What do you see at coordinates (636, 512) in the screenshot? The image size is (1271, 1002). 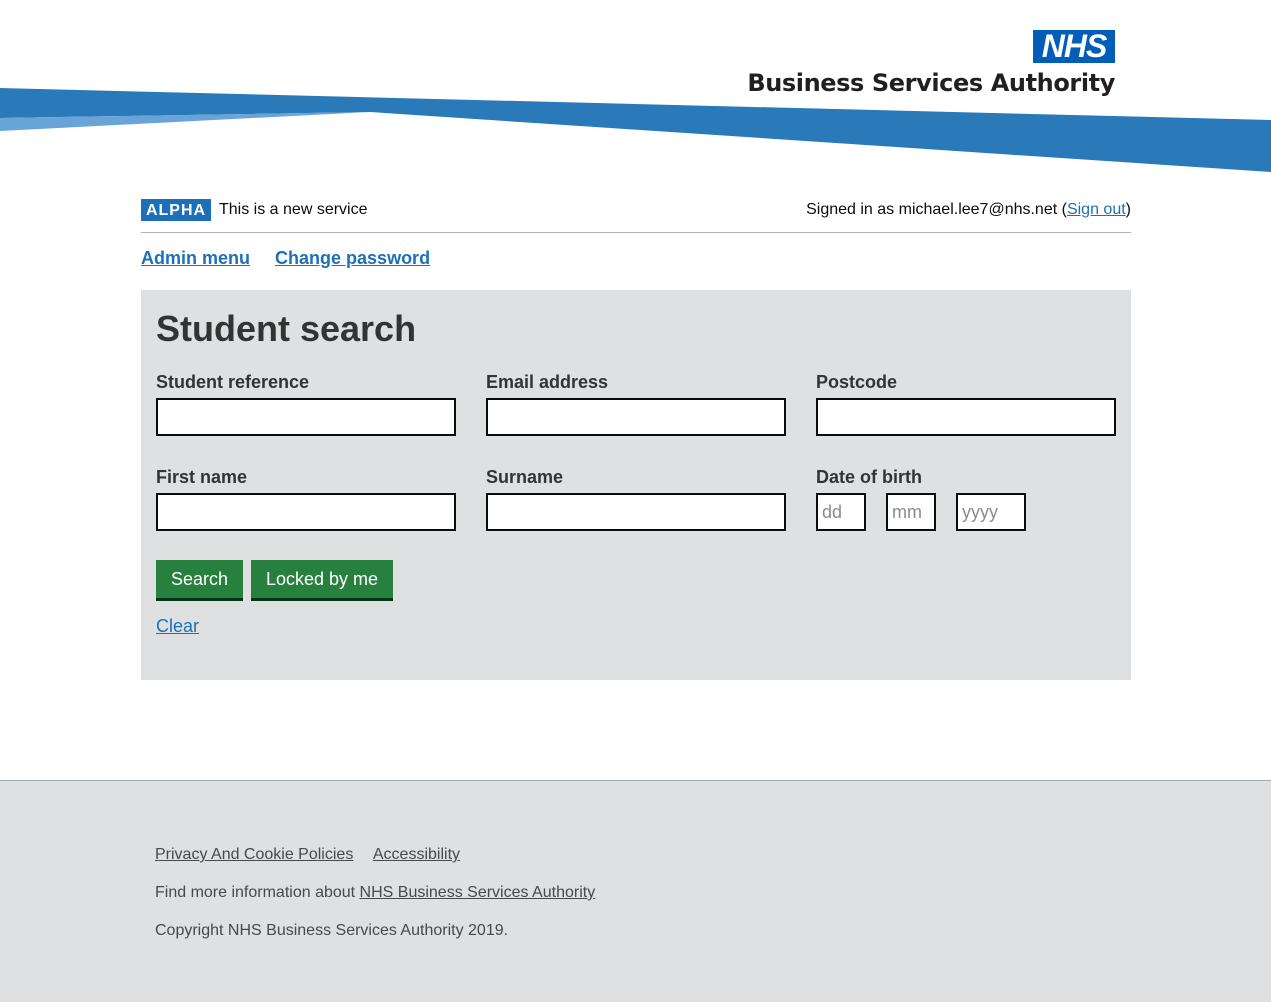 I see `surname-input` at bounding box center [636, 512].